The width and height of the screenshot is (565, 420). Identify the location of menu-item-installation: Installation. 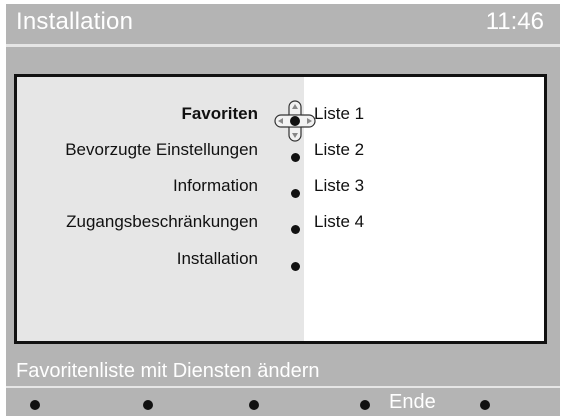
(217, 259).